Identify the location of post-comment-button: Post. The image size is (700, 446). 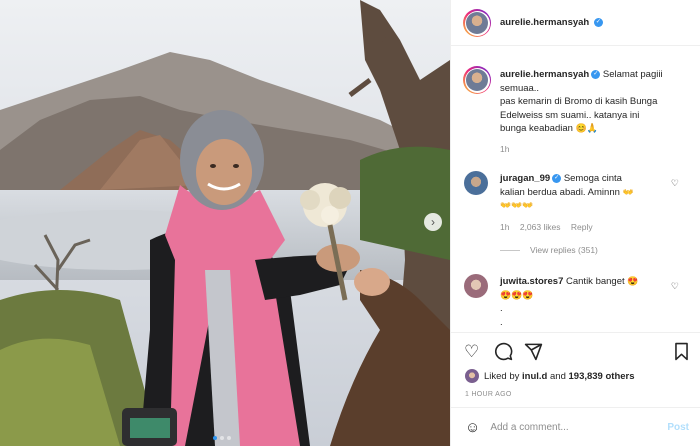
(678, 427).